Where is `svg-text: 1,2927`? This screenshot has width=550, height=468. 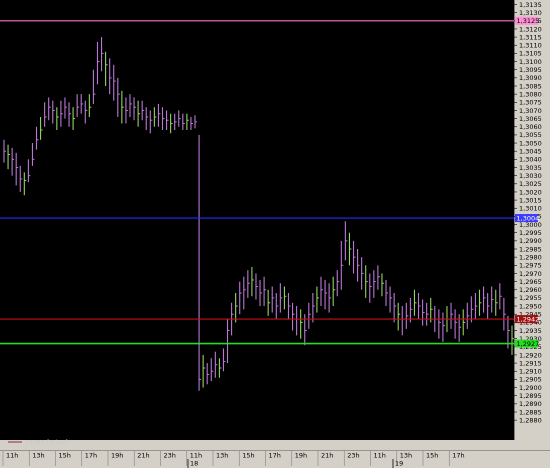
svg-text: 1,2927 is located at coordinates (528, 344).